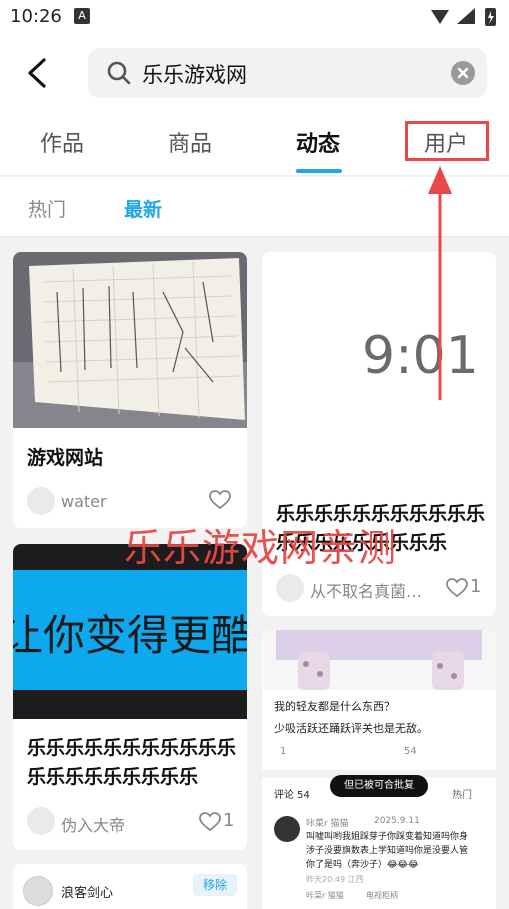 The image size is (509, 909). Describe the element at coordinates (463, 73) in the screenshot. I see `clear-search-icon` at that location.